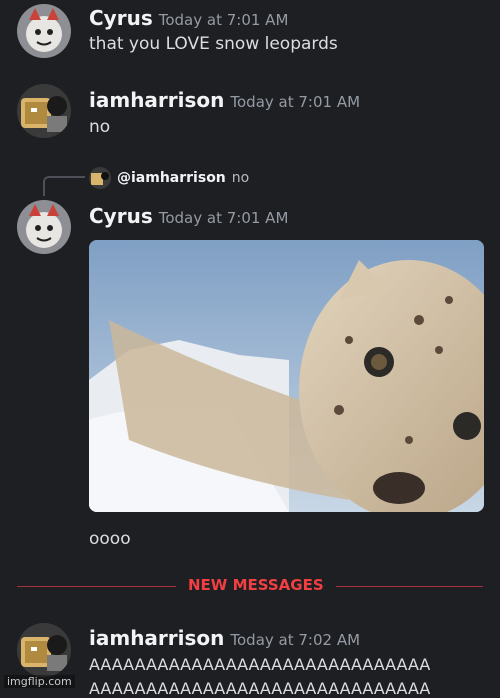 The width and height of the screenshot is (500, 698). Describe the element at coordinates (260, 664) in the screenshot. I see `message-content-line-1: AAAAAAAAAAAAAAAAAAAAAAAAAAAAAA` at that location.